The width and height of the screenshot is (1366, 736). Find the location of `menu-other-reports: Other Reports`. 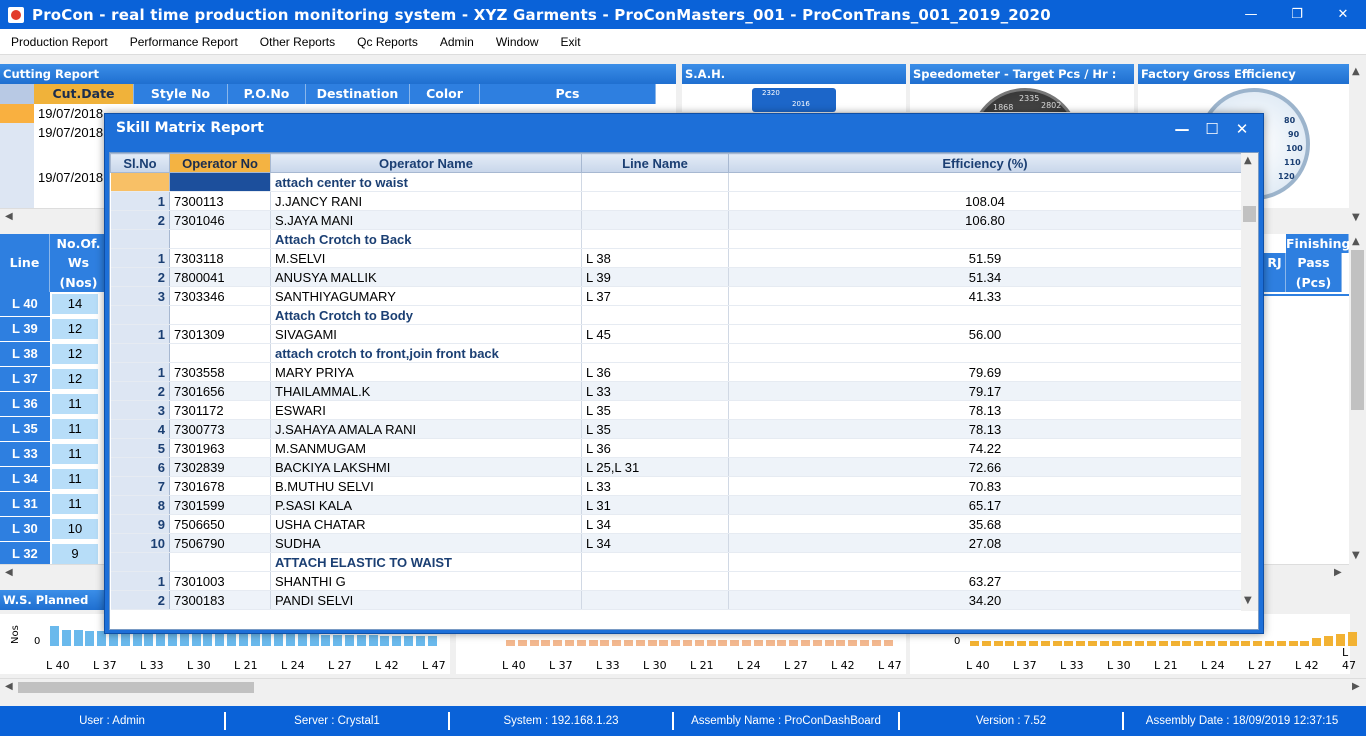

menu-other-reports: Other Reports is located at coordinates (297, 42).